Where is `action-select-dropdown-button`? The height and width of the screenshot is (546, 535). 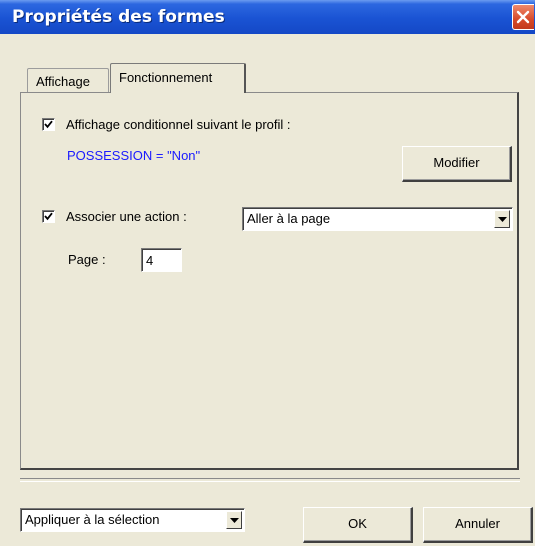 action-select-dropdown-button is located at coordinates (502, 219).